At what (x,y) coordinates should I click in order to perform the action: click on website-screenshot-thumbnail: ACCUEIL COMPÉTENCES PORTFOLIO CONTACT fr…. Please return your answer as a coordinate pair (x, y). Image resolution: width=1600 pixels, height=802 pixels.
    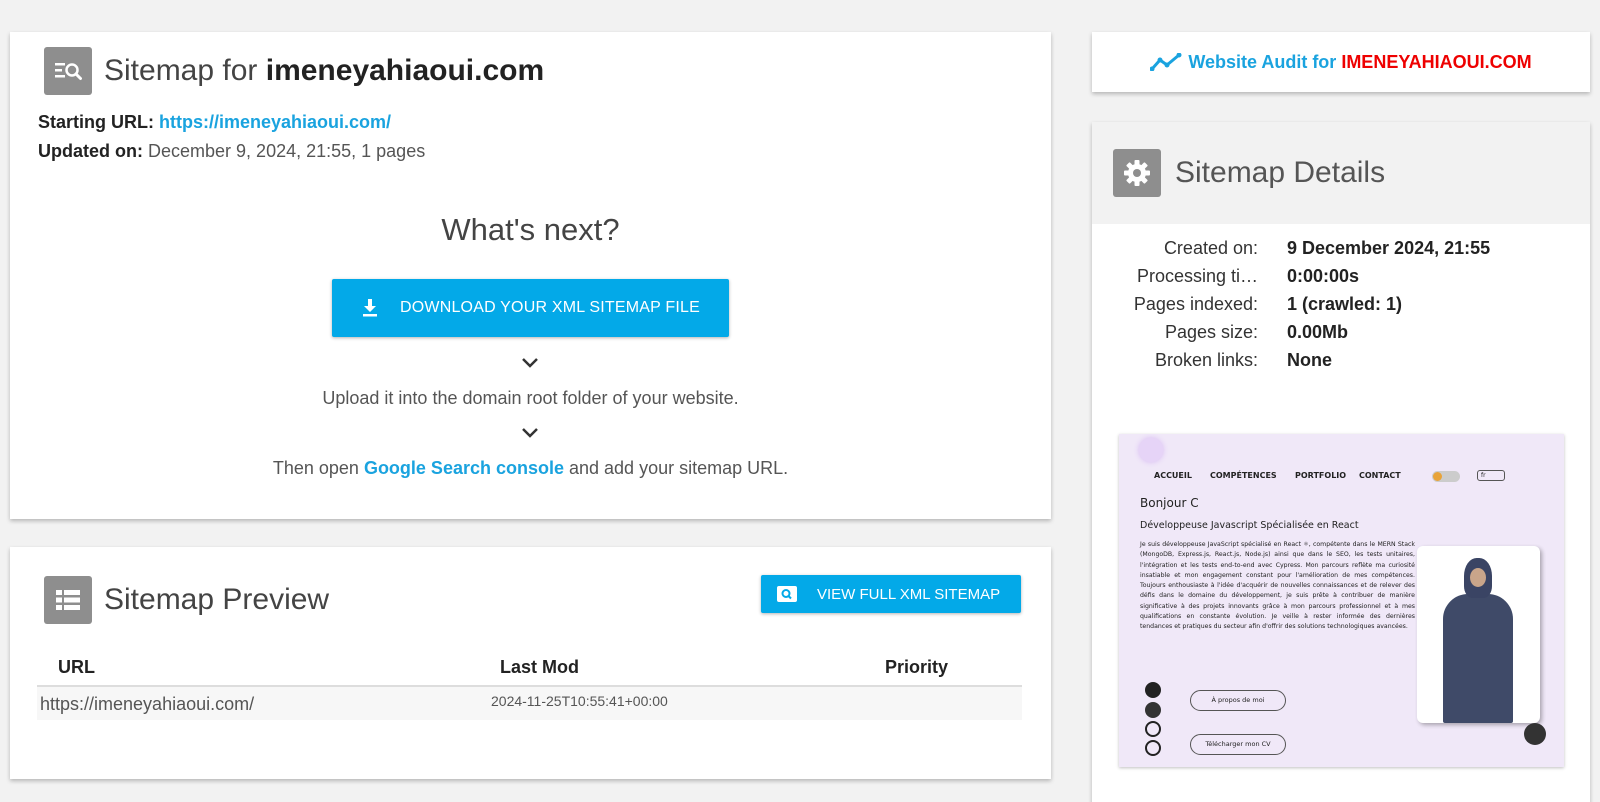
    Looking at the image, I should click on (1341, 600).